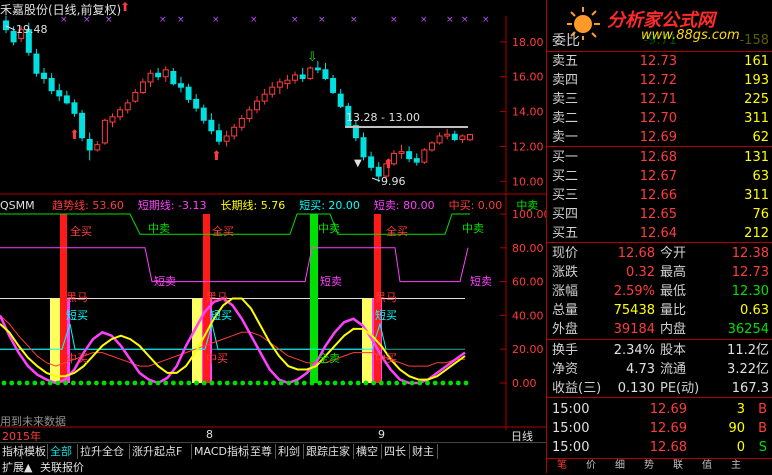  Describe the element at coordinates (634, 329) in the screenshot. I see `stat-value: 39184` at that location.